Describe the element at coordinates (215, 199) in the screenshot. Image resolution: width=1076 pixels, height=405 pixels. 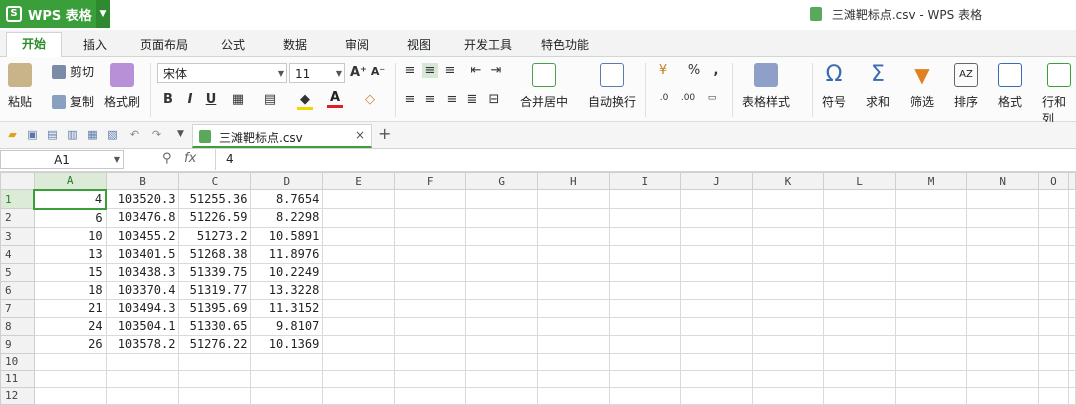
I see `cell: 51255.36` at that location.